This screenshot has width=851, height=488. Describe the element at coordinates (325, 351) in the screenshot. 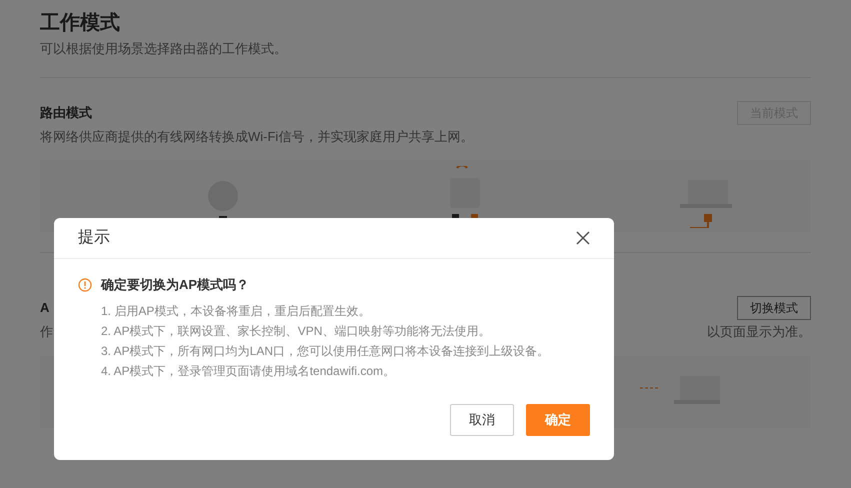

I see `notice-line: 3. AP模式下，所有网口均为LAN口，您可以使用任意网口将本设备连接到上级设备。` at that location.